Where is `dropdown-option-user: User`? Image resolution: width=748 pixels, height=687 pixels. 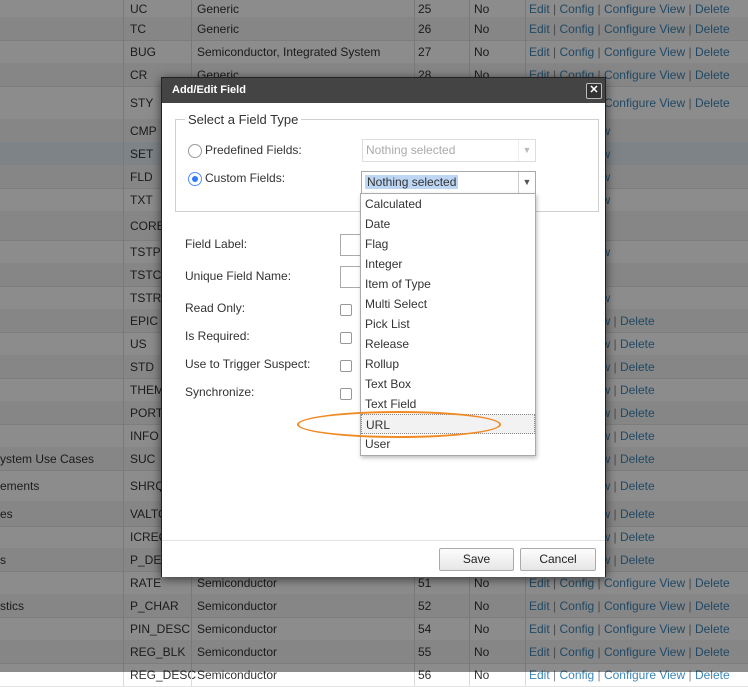 dropdown-option-user: User is located at coordinates (448, 444).